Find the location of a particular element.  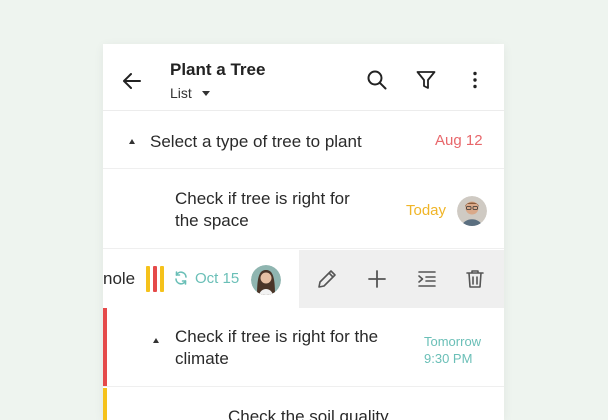

task-row-swiped: nole Oct 15 is located at coordinates (303, 279).